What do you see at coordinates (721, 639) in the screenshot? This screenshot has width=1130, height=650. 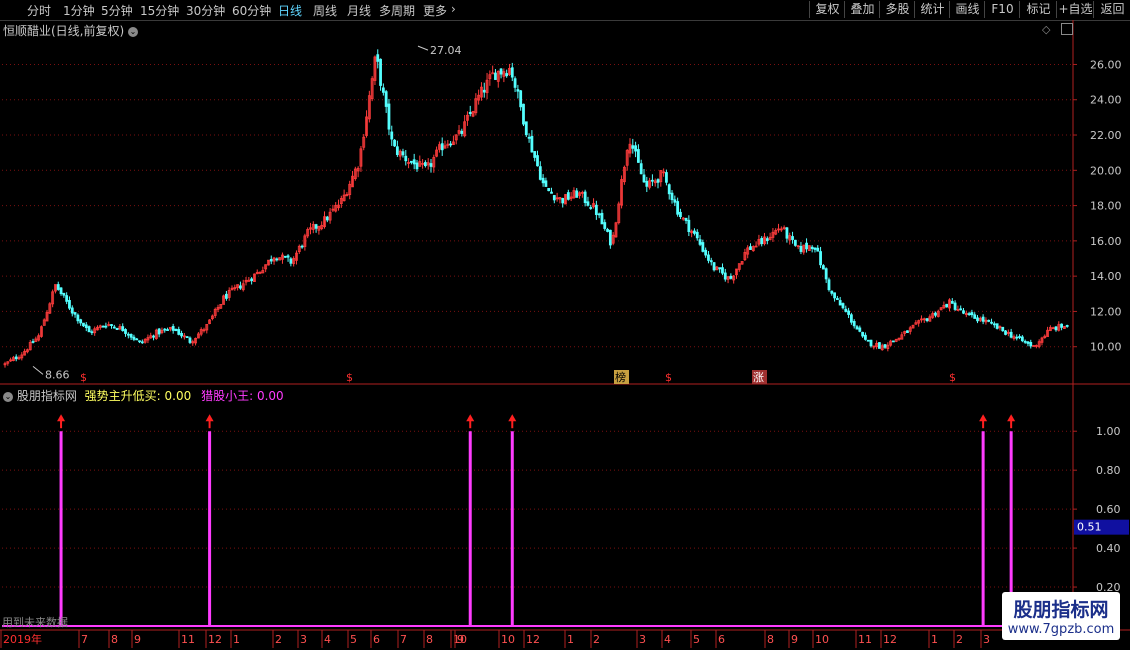 I see `x-tick-label: 6` at bounding box center [721, 639].